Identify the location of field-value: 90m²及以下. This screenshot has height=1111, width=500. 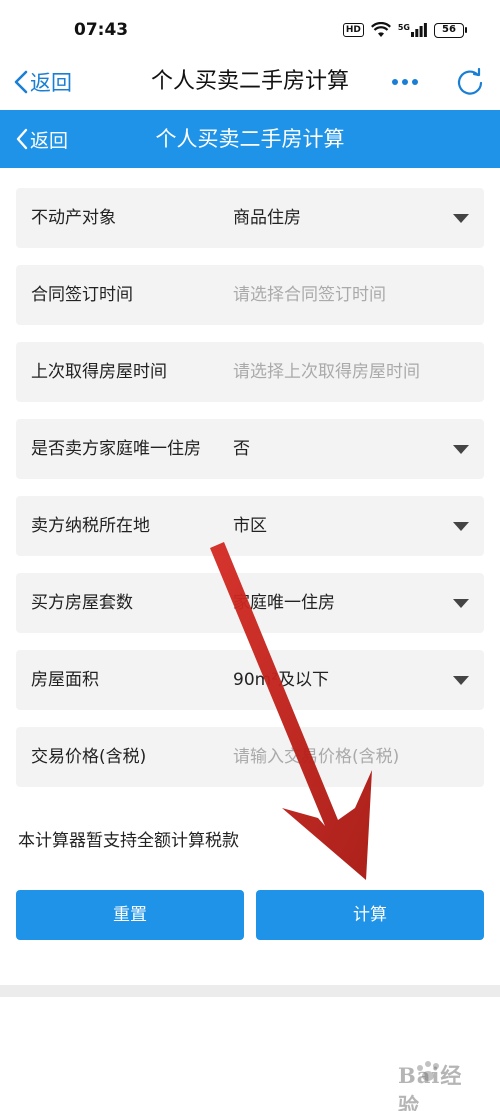
(281, 680).